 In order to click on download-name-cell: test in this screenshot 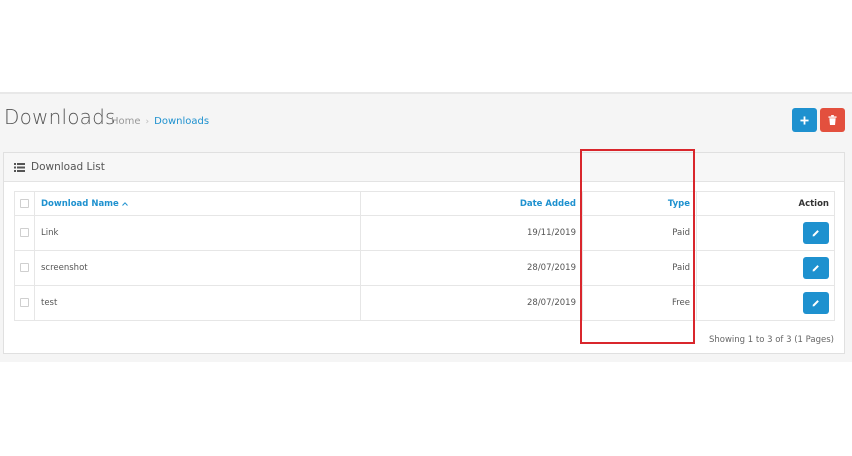, I will do `click(197, 303)`.